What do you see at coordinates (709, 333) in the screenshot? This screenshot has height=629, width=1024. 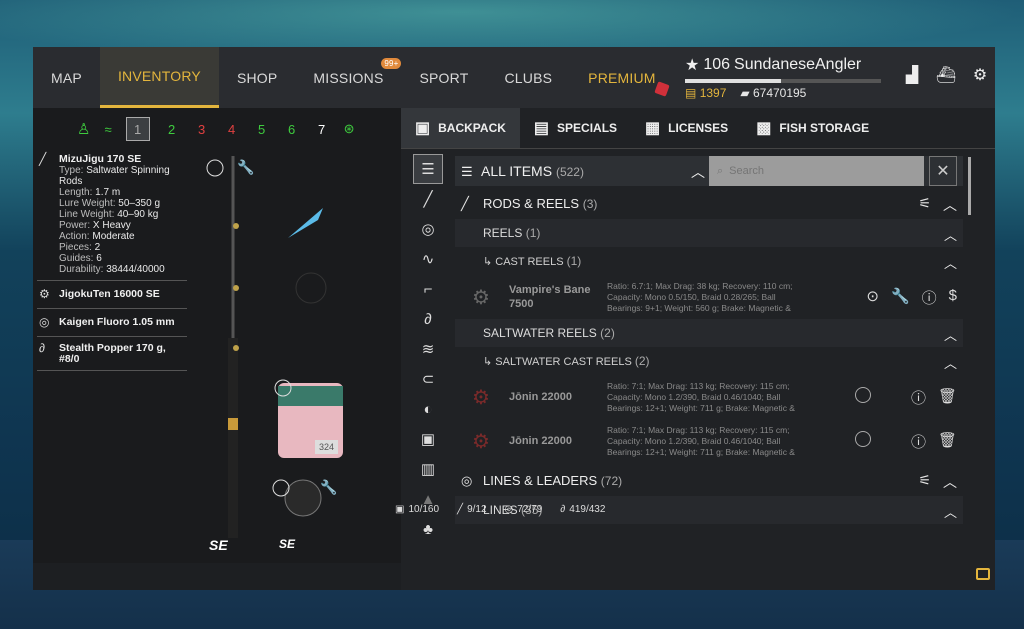 I see `sub-saltwater-reels: SALTWATER REELS (2) ︿` at bounding box center [709, 333].